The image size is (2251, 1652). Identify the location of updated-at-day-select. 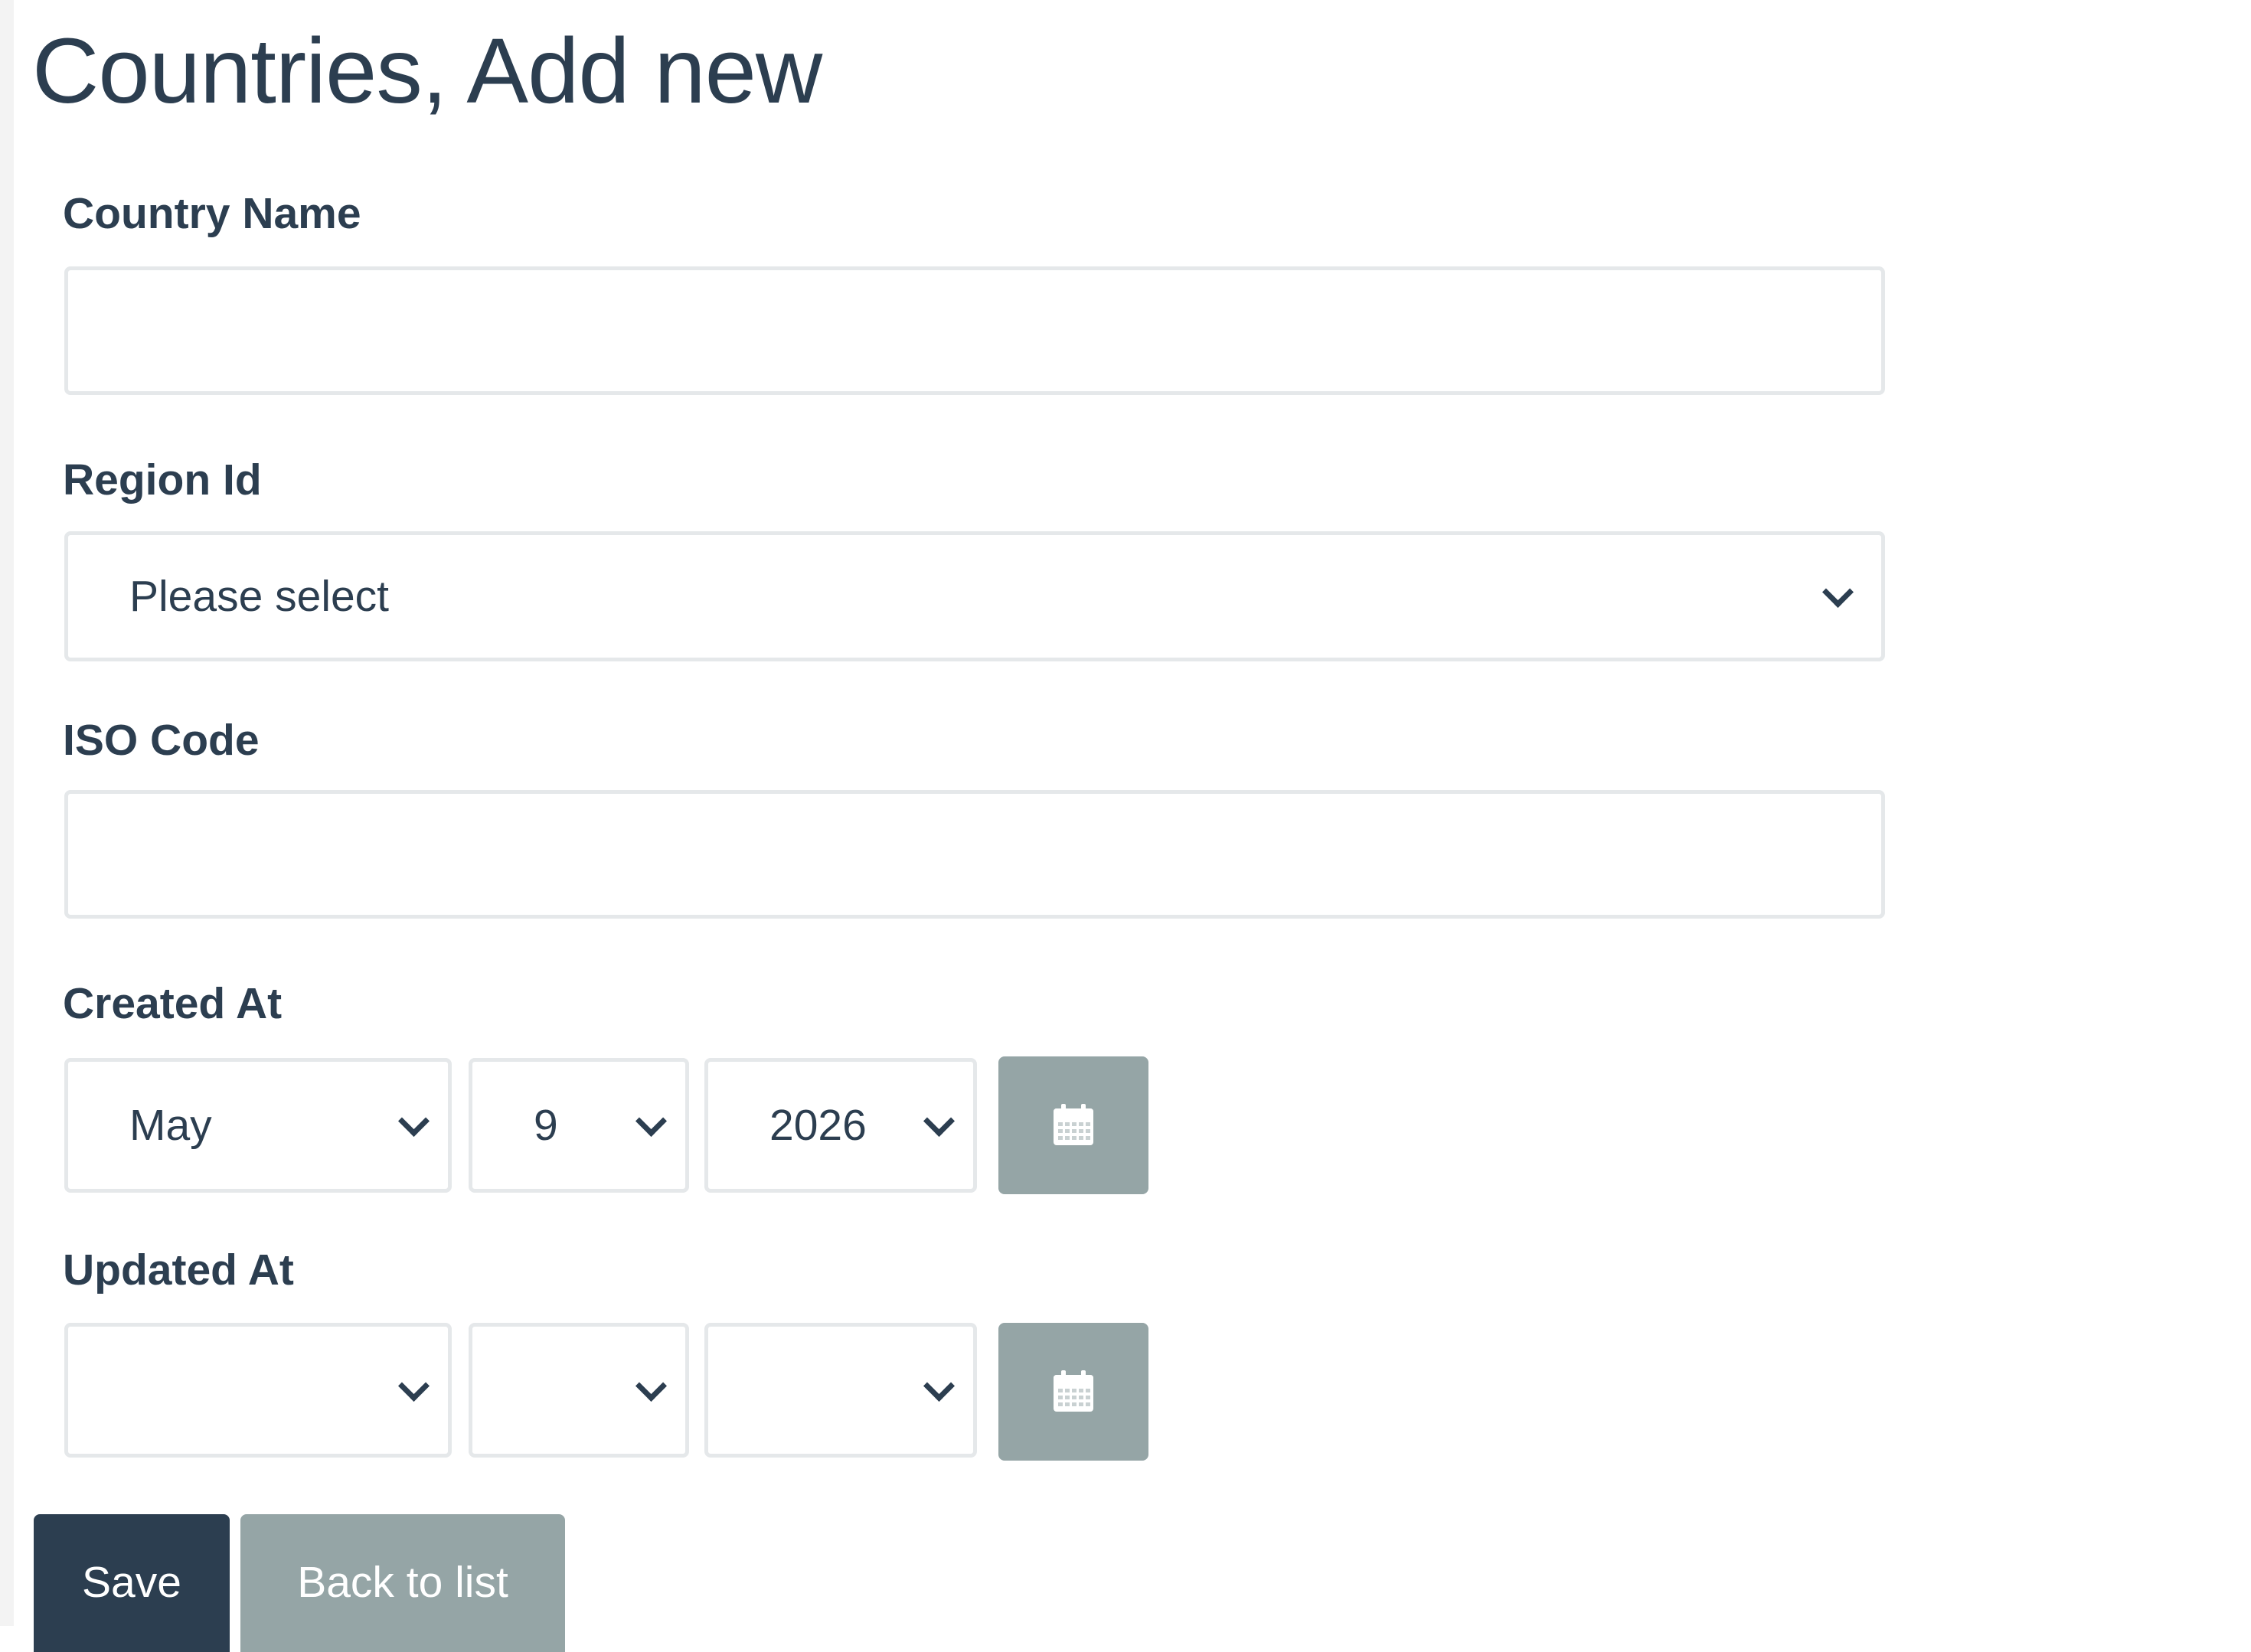
(579, 1390).